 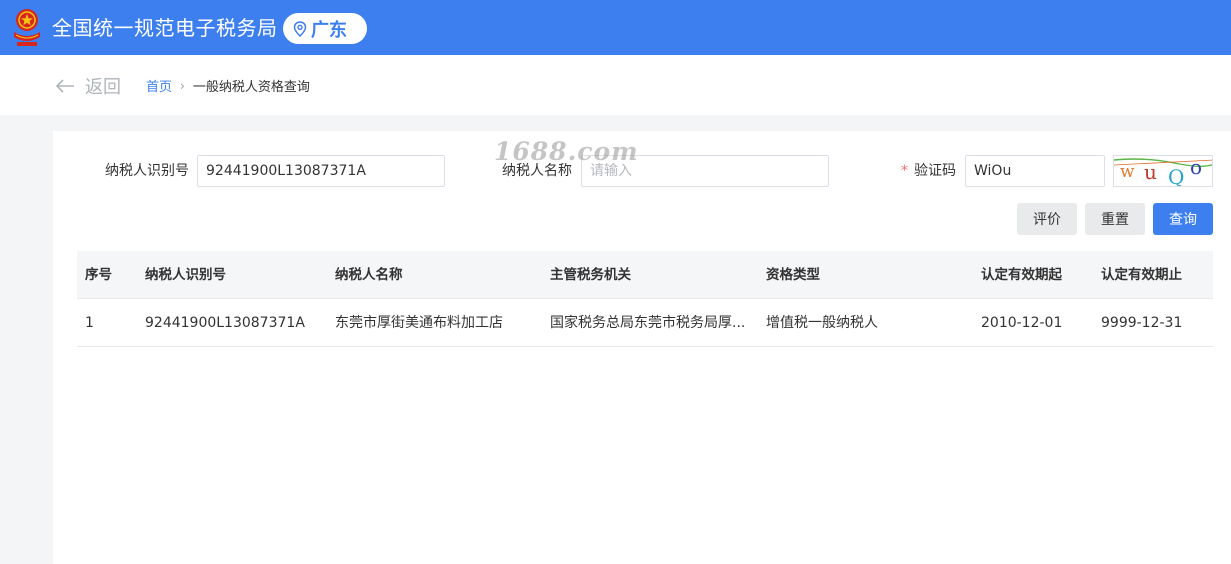 What do you see at coordinates (185, 275) in the screenshot?
I see `column-header: 纳税人识别号` at bounding box center [185, 275].